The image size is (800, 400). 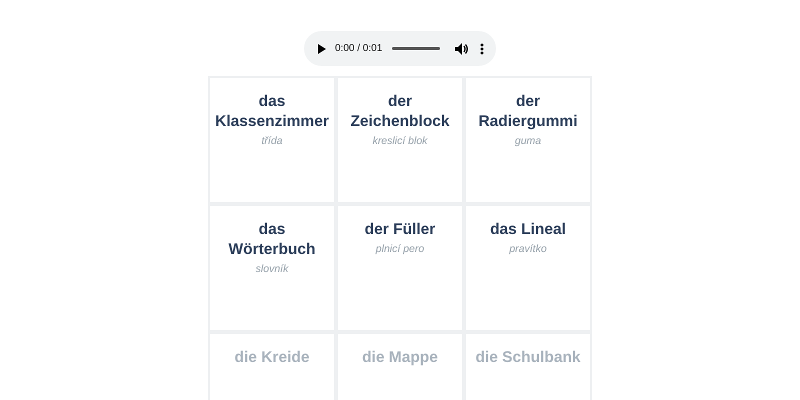 What do you see at coordinates (400, 249) in the screenshot?
I see `translation: plnicí pero` at bounding box center [400, 249].